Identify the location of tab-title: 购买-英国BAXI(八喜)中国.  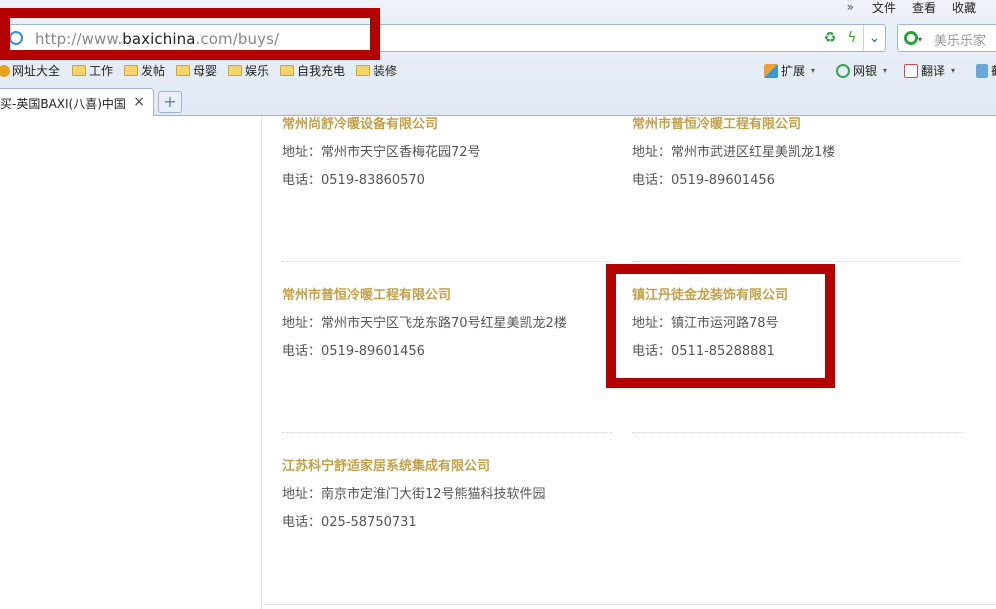
(63, 104).